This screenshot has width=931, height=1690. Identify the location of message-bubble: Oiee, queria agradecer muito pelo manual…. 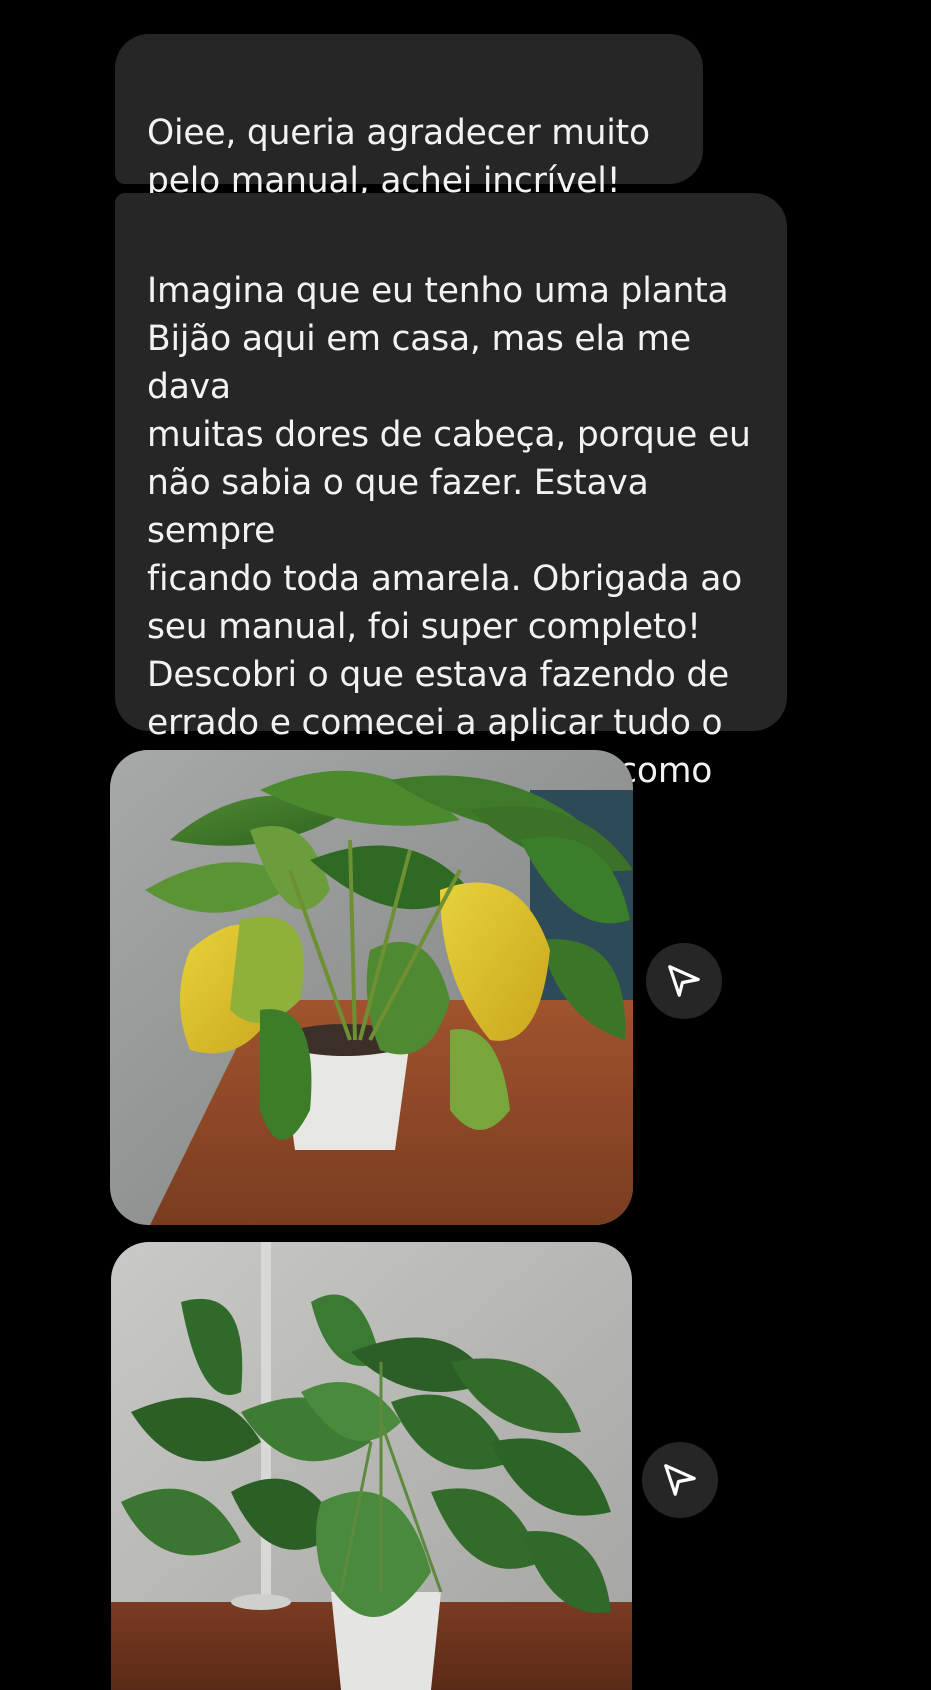
(409, 117).